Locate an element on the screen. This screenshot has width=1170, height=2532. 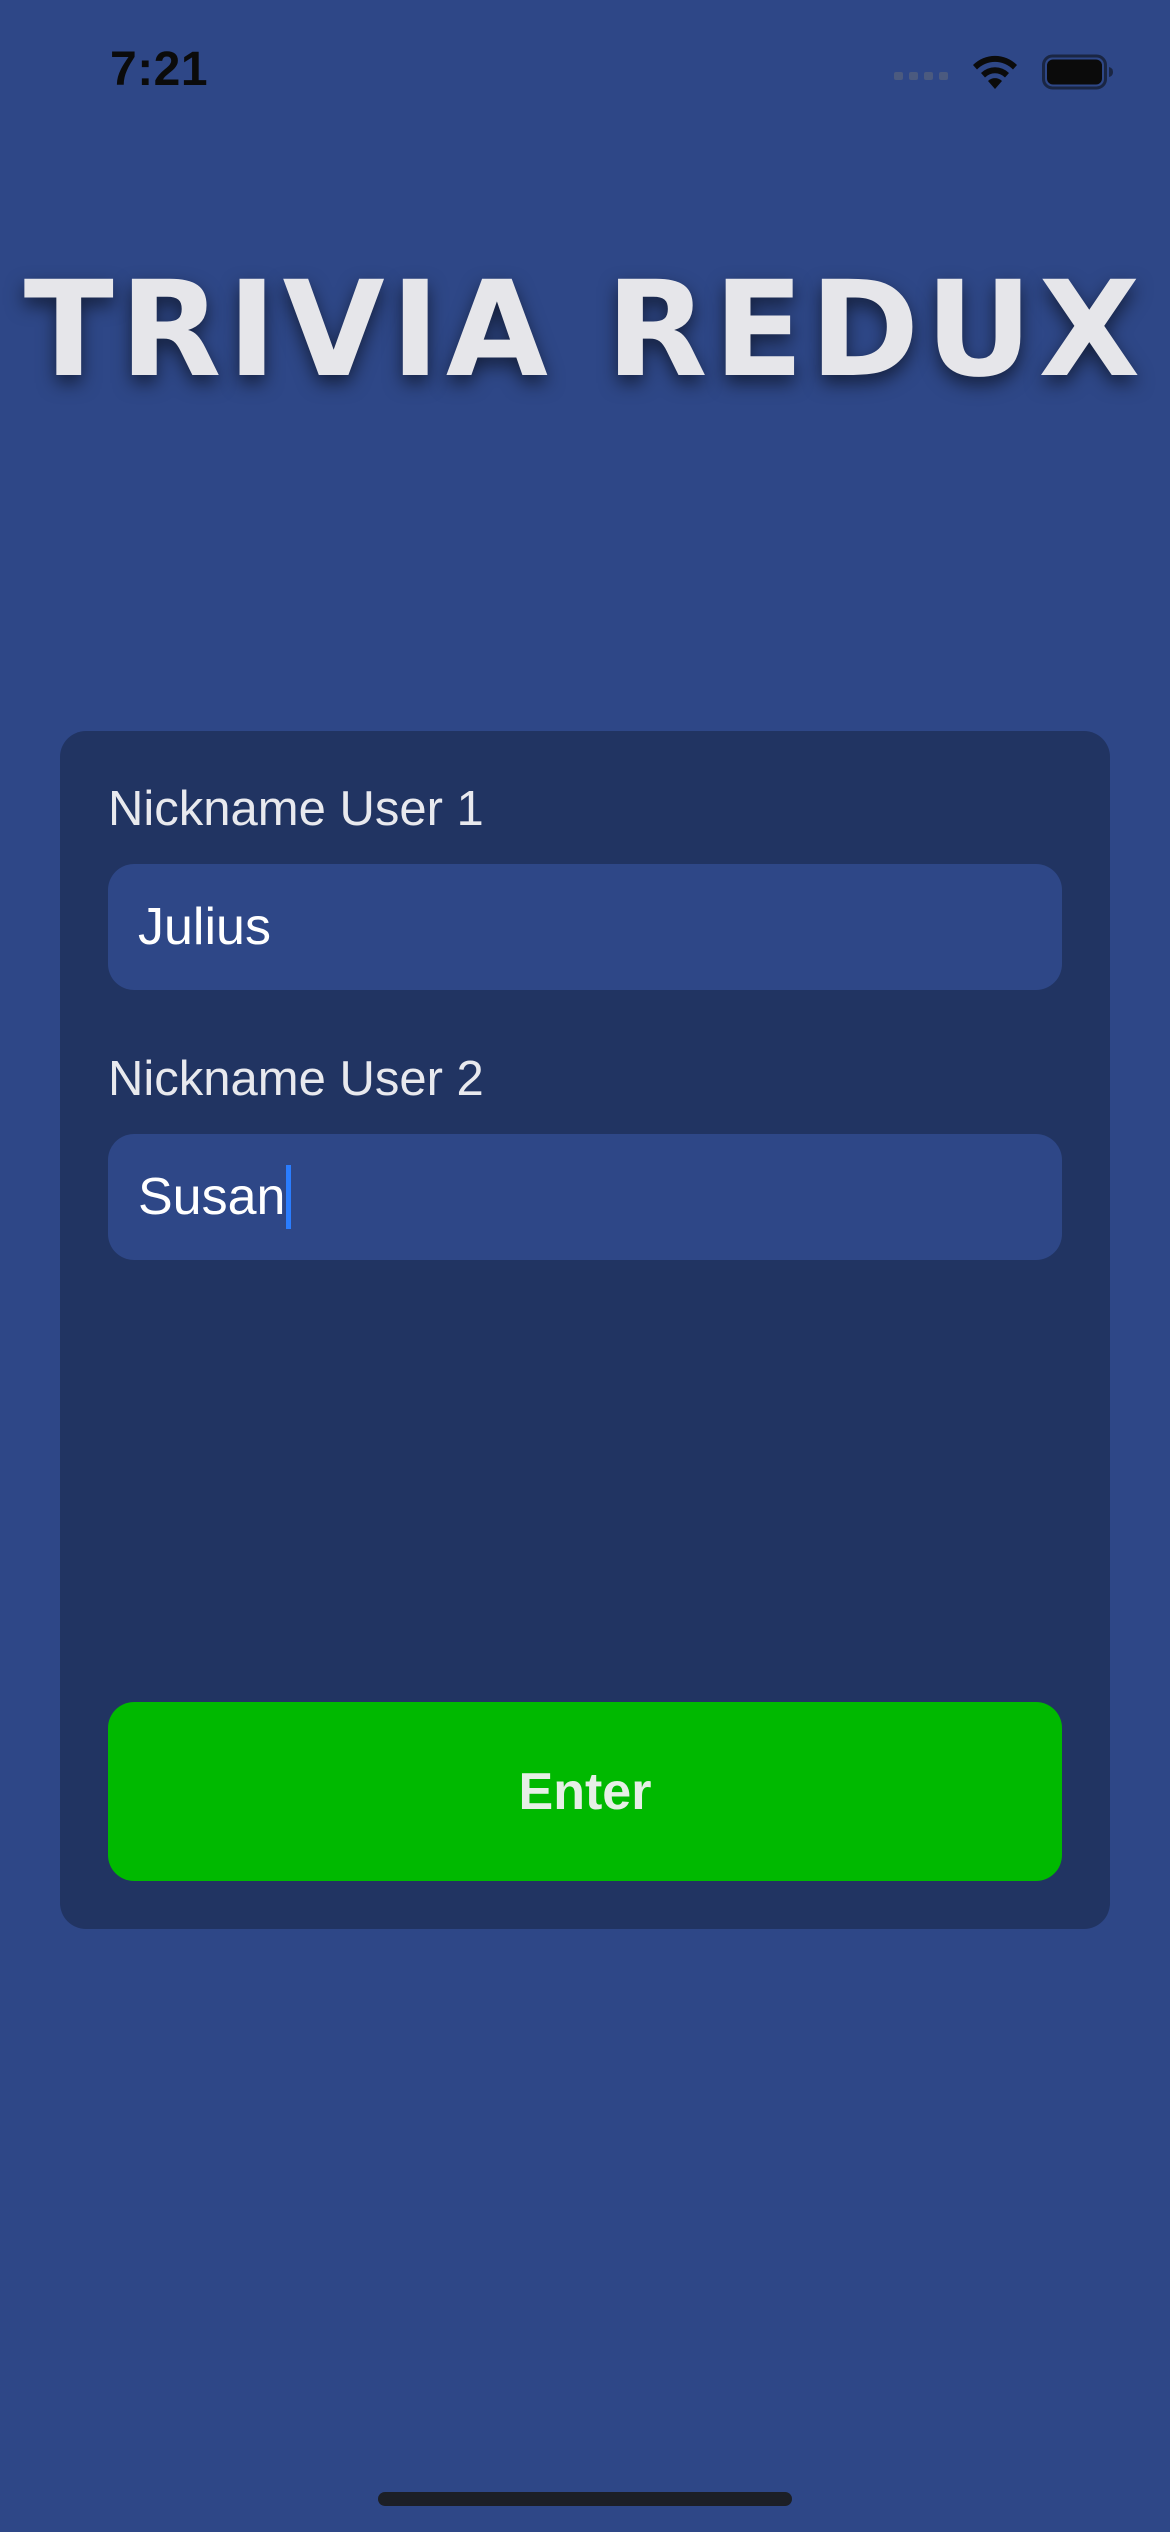
enter-button: Enter is located at coordinates (585, 1791).